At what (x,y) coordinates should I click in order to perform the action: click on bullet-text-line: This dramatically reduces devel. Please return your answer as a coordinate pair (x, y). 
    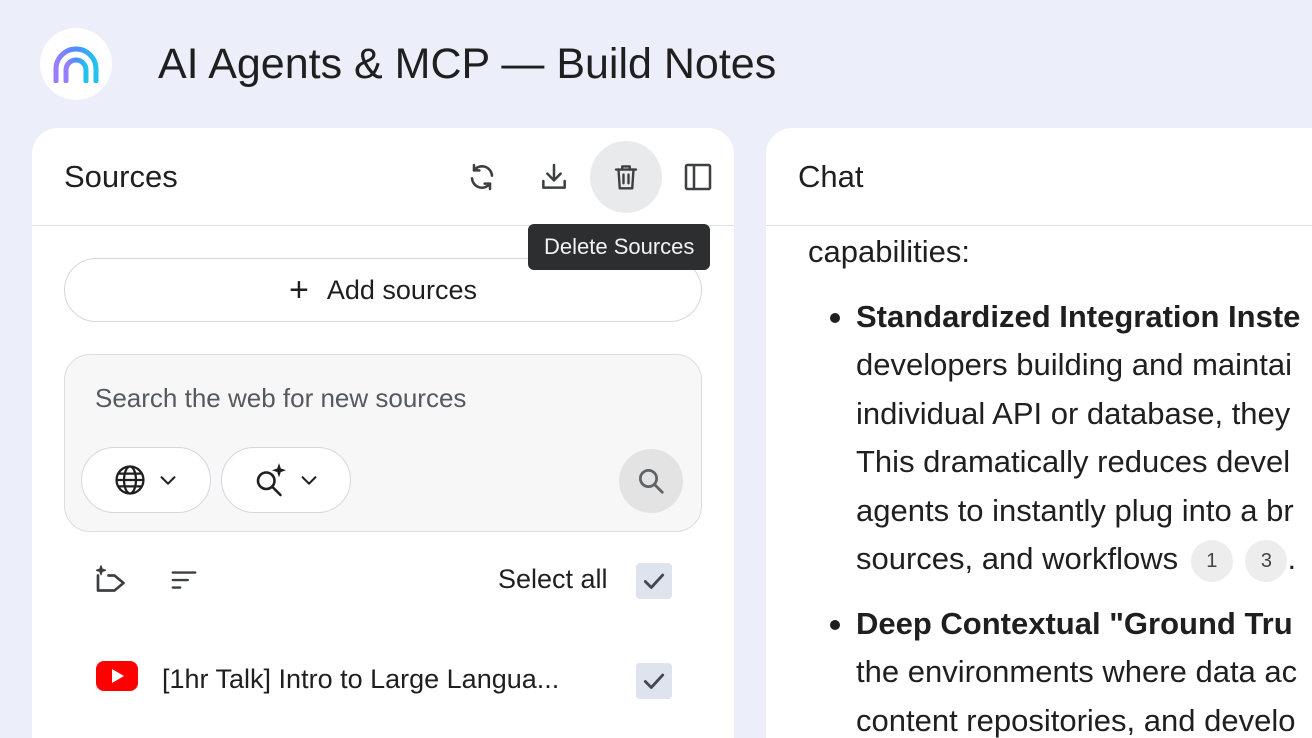
    Looking at the image, I should click on (1073, 461).